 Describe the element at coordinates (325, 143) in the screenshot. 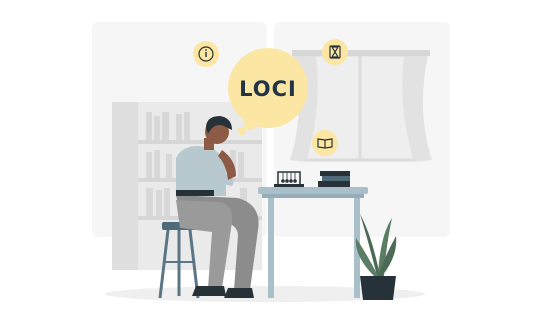

I see `book-bubble` at that location.